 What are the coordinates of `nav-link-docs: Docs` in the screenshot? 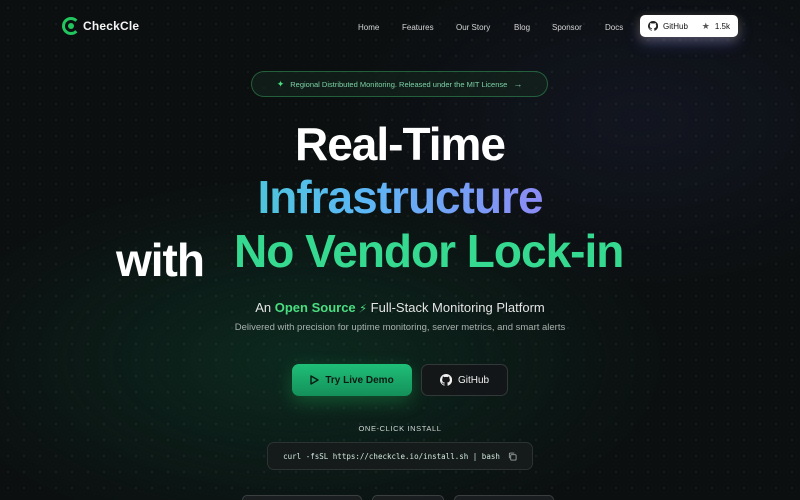 It's located at (614, 27).